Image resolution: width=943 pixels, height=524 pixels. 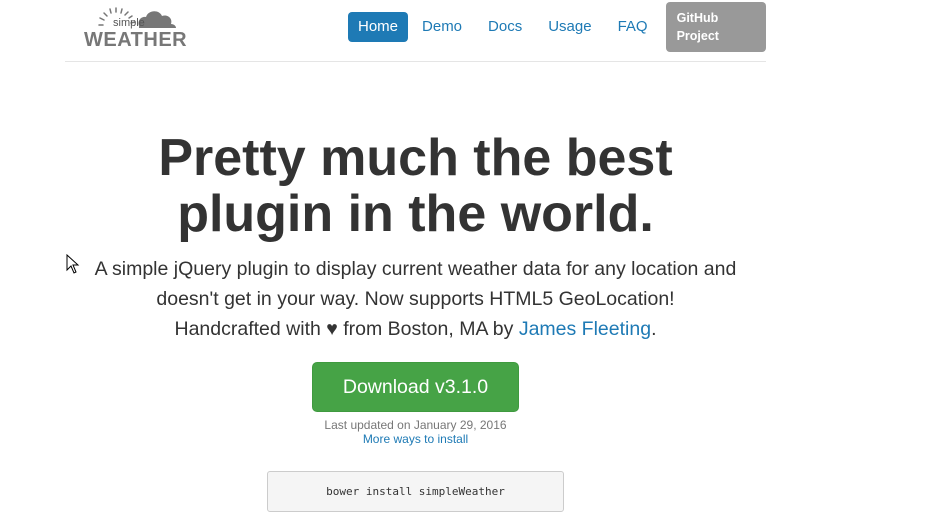 What do you see at coordinates (415, 425) in the screenshot?
I see `last-updated-text: Last updated on January 29, 2016` at bounding box center [415, 425].